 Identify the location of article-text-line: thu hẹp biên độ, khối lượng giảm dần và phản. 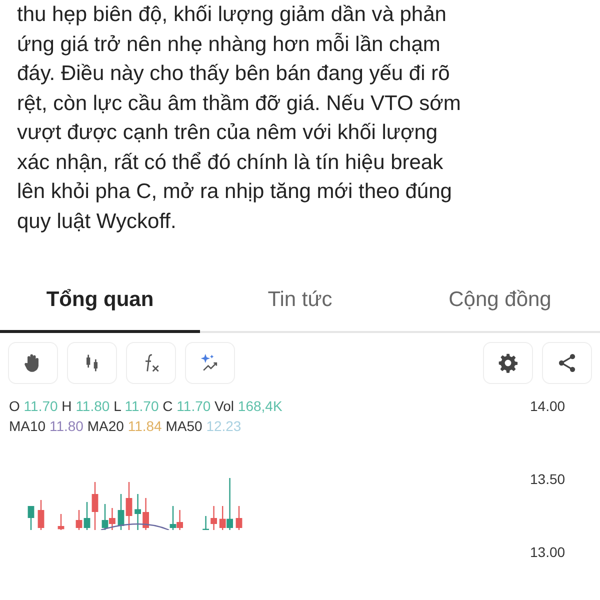
(232, 15).